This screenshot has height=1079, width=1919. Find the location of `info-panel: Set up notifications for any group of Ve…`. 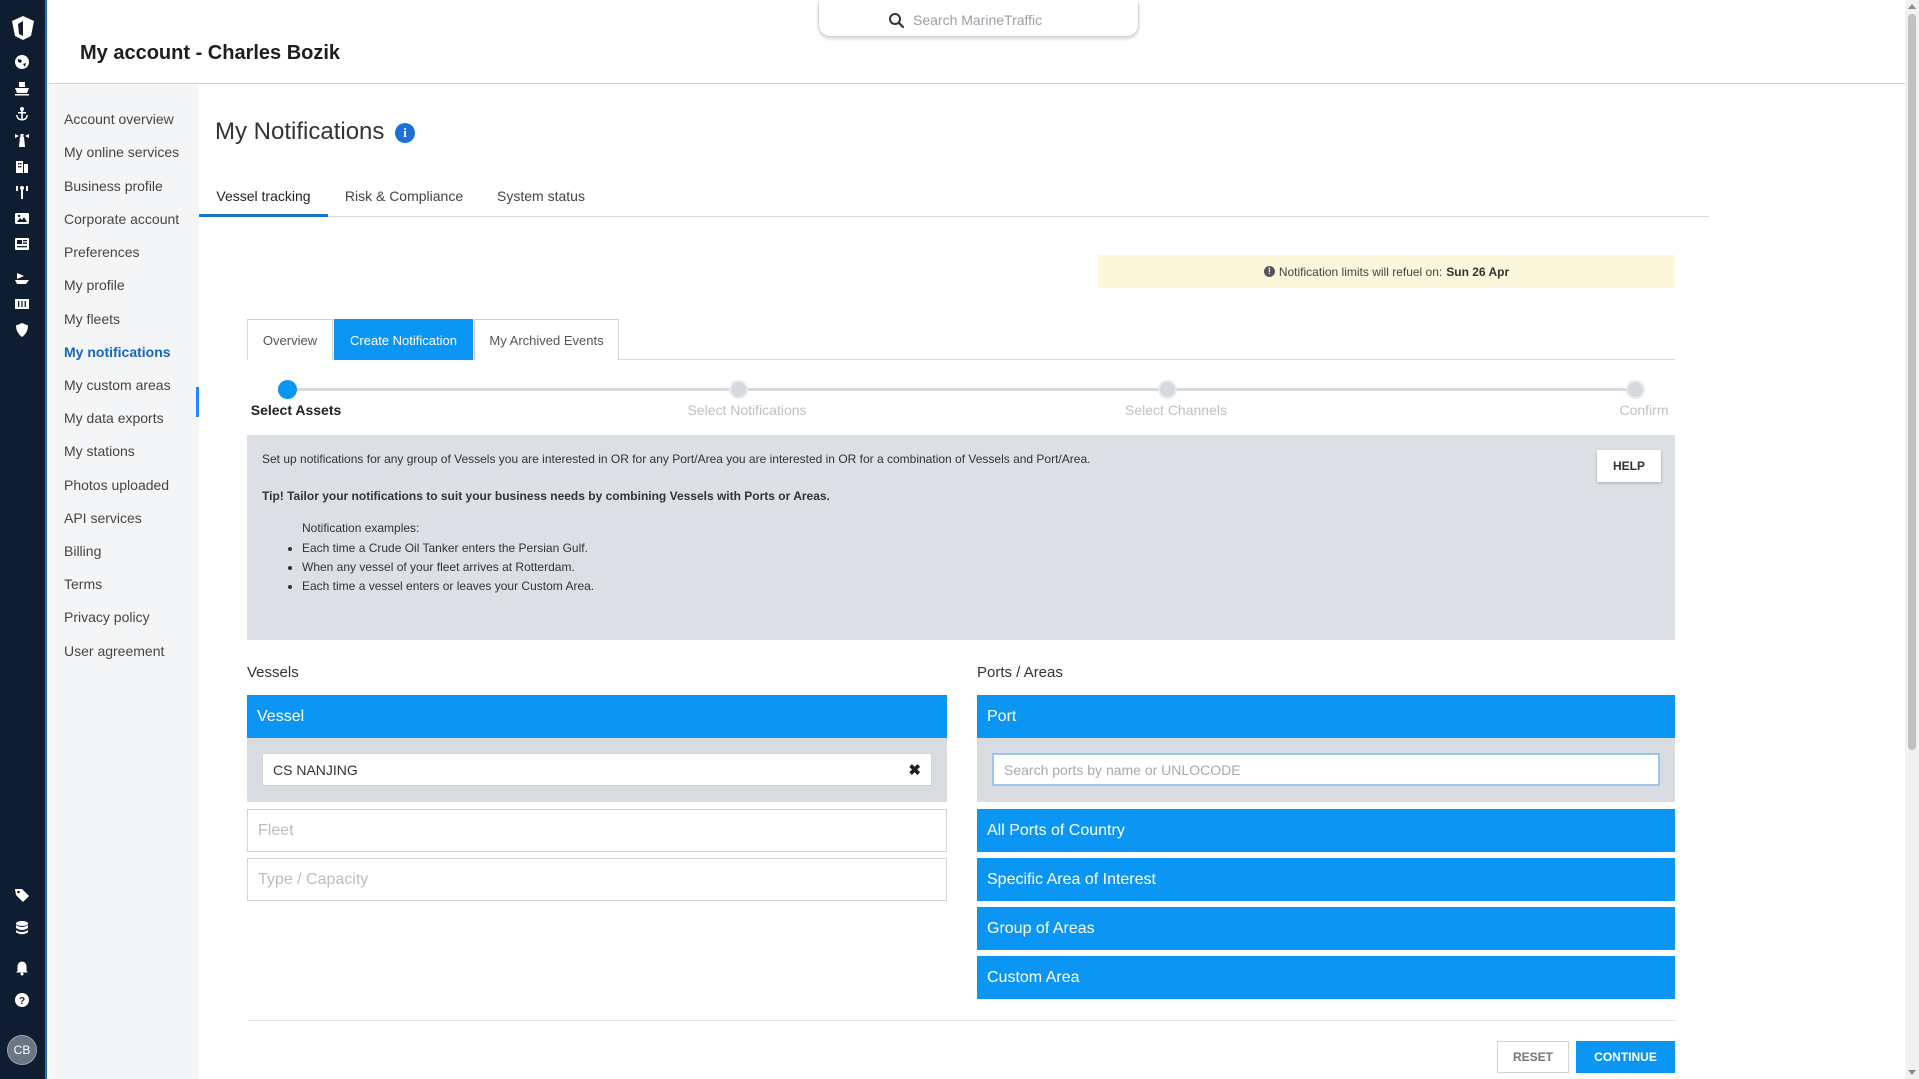

info-panel: Set up notifications for any group of Ve… is located at coordinates (961, 537).